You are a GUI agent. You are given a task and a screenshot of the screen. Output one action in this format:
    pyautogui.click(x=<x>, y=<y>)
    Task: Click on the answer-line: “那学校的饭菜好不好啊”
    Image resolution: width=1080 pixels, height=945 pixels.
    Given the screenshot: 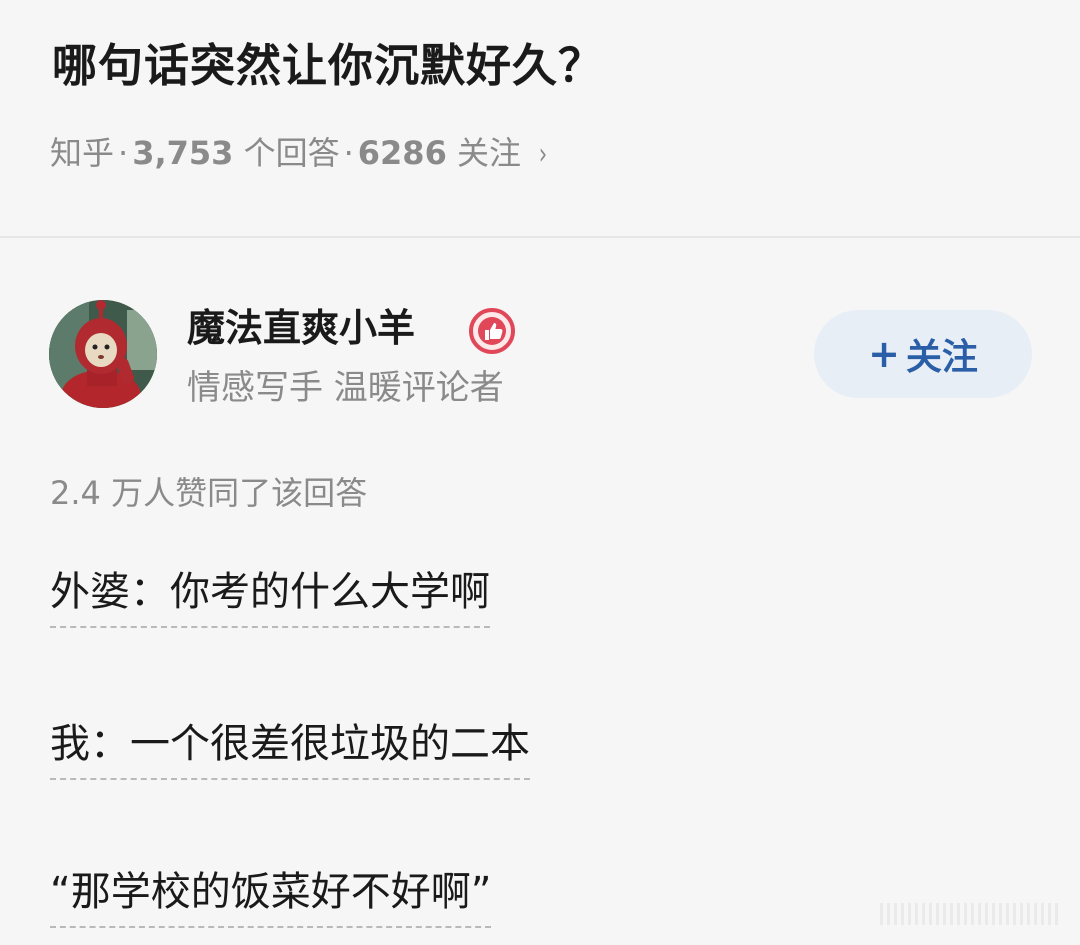 What is the action you would take?
    pyautogui.click(x=271, y=895)
    